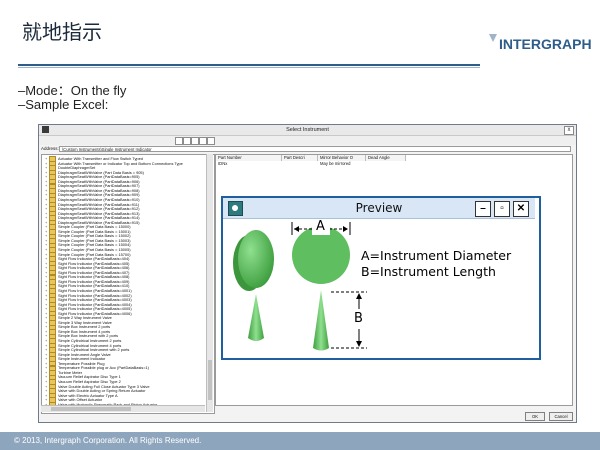  What do you see at coordinates (203, 141) in the screenshot?
I see `refresh-icon` at bounding box center [203, 141].